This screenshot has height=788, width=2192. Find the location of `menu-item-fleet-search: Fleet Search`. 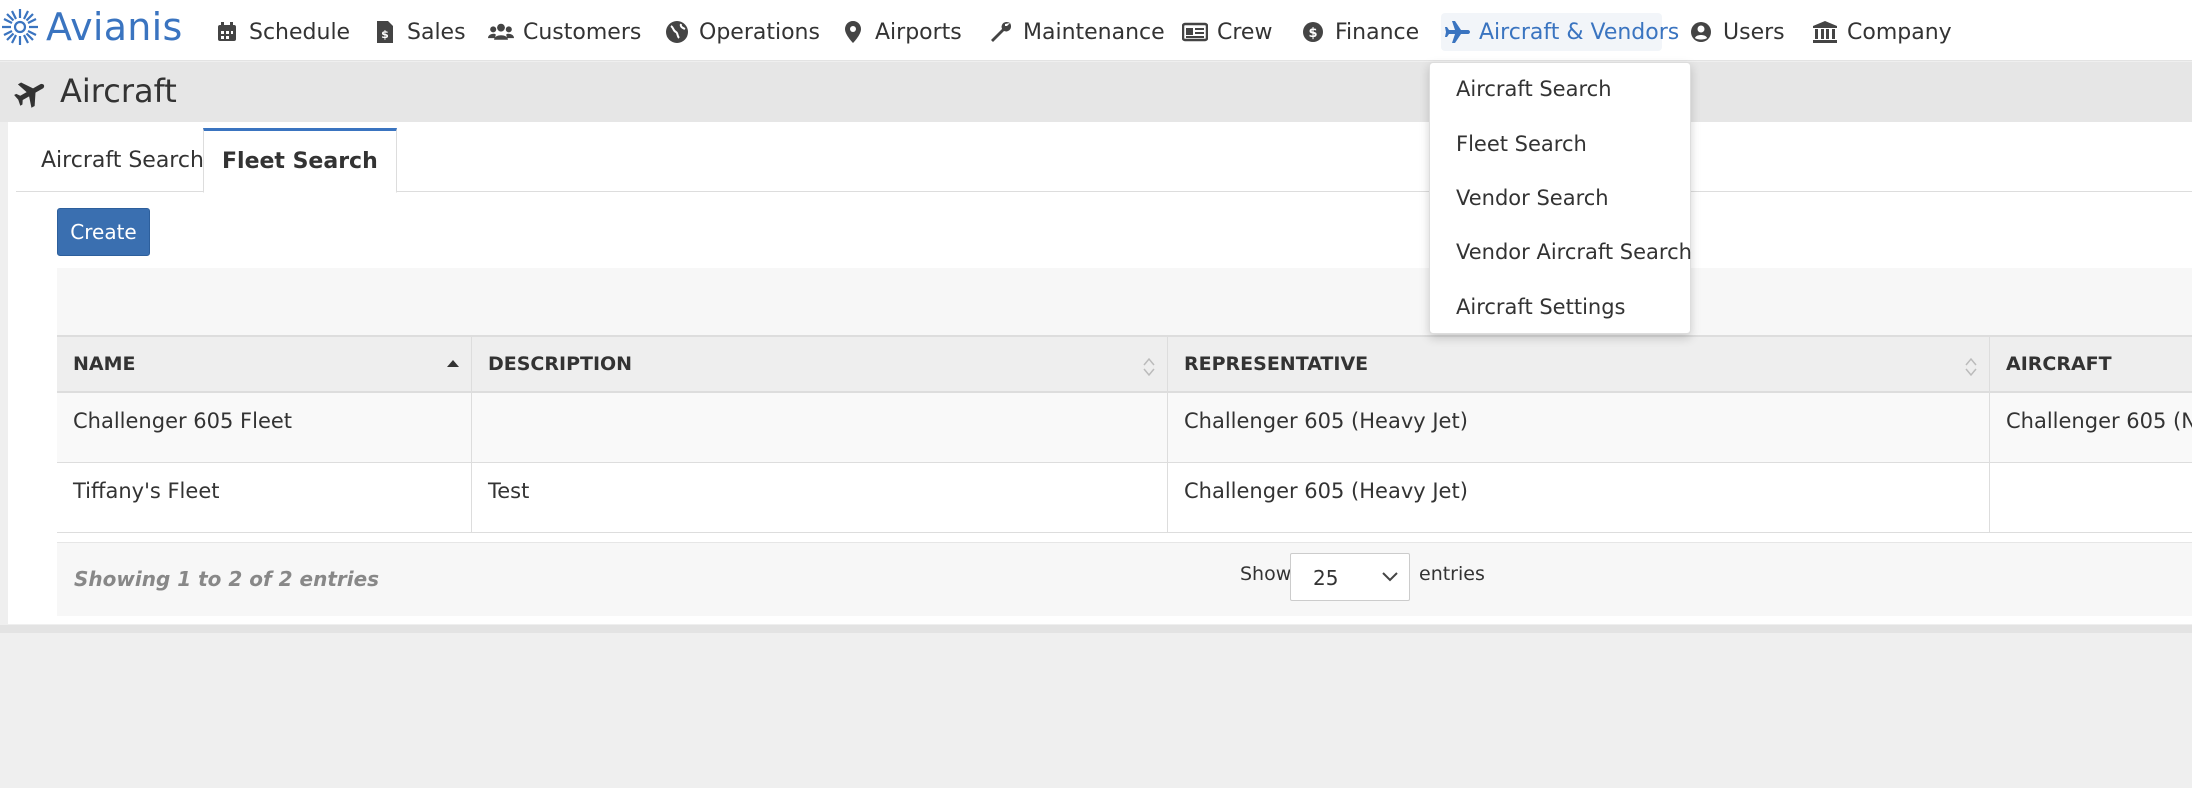

menu-item-fleet-search: Fleet Search is located at coordinates (1521, 144).